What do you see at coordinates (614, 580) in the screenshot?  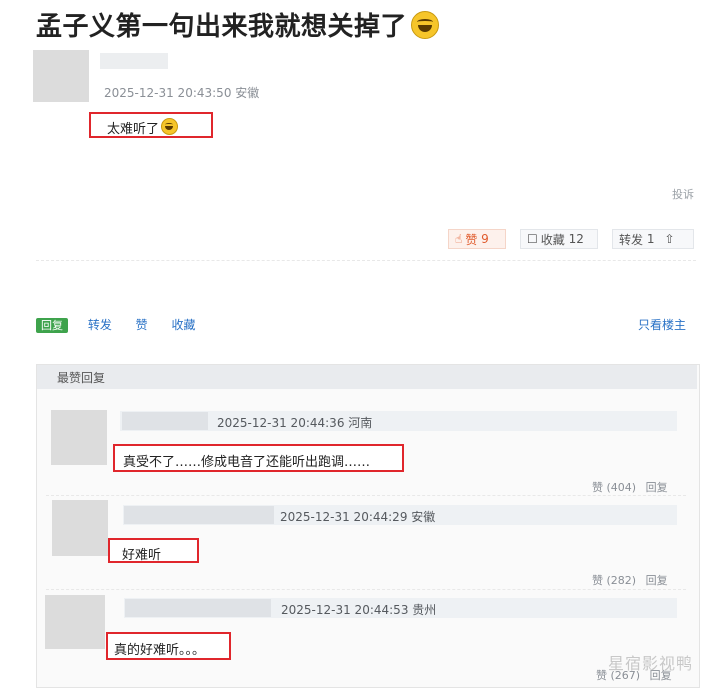 I see `reply-like-button: 赞 (282)` at bounding box center [614, 580].